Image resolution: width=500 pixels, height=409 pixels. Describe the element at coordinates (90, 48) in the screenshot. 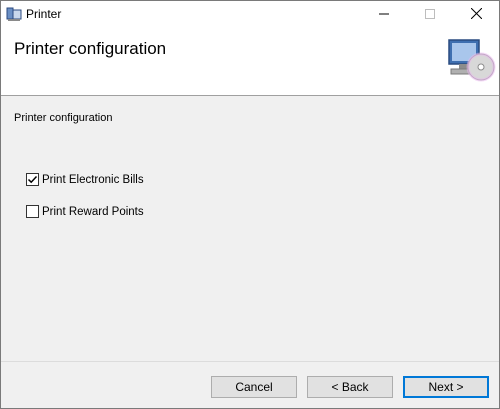

I see `page-title: Printer configuration` at that location.